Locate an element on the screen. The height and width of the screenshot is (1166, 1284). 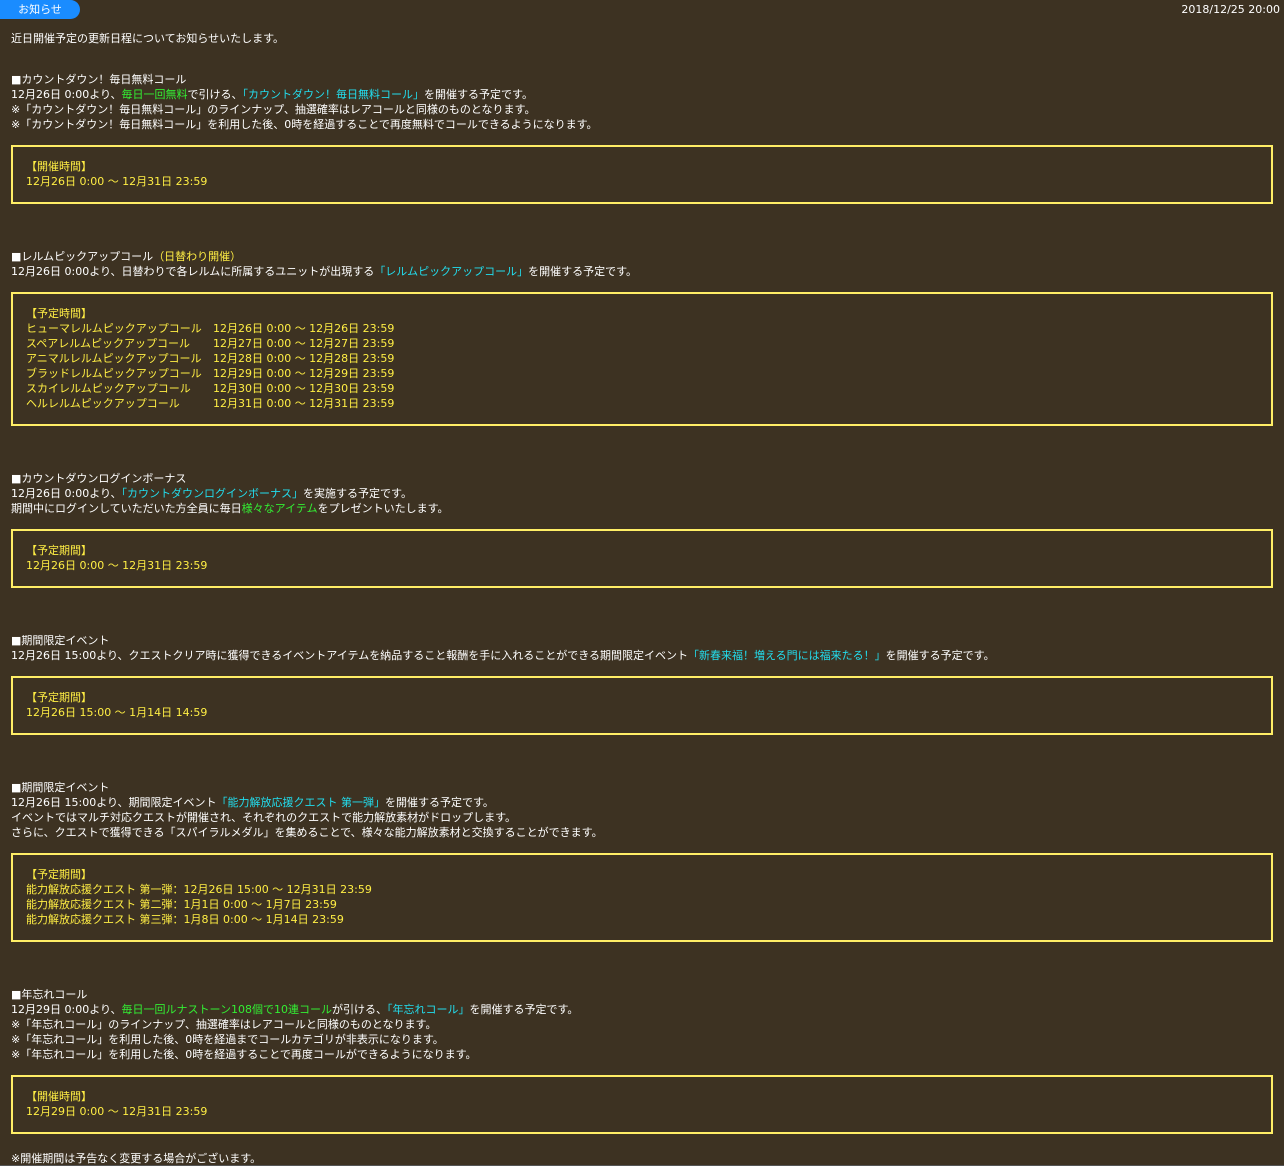
box-line: 12月29日 0:00 ～ 12月31日 23:59 is located at coordinates (117, 1111).